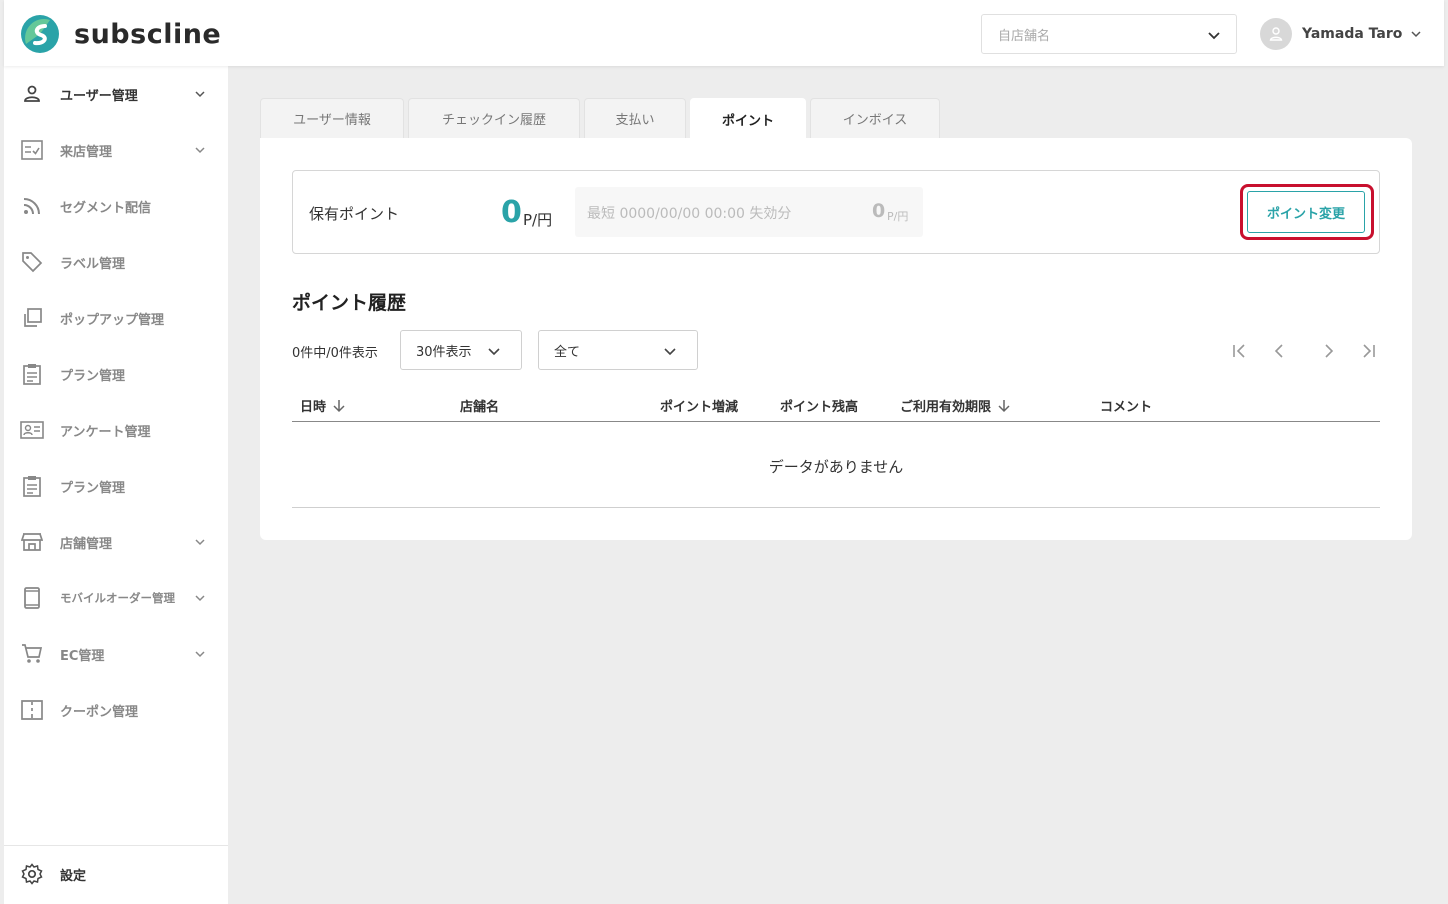 The image size is (1448, 904). What do you see at coordinates (1306, 212) in the screenshot?
I see `change-points-button: ポイント変更` at bounding box center [1306, 212].